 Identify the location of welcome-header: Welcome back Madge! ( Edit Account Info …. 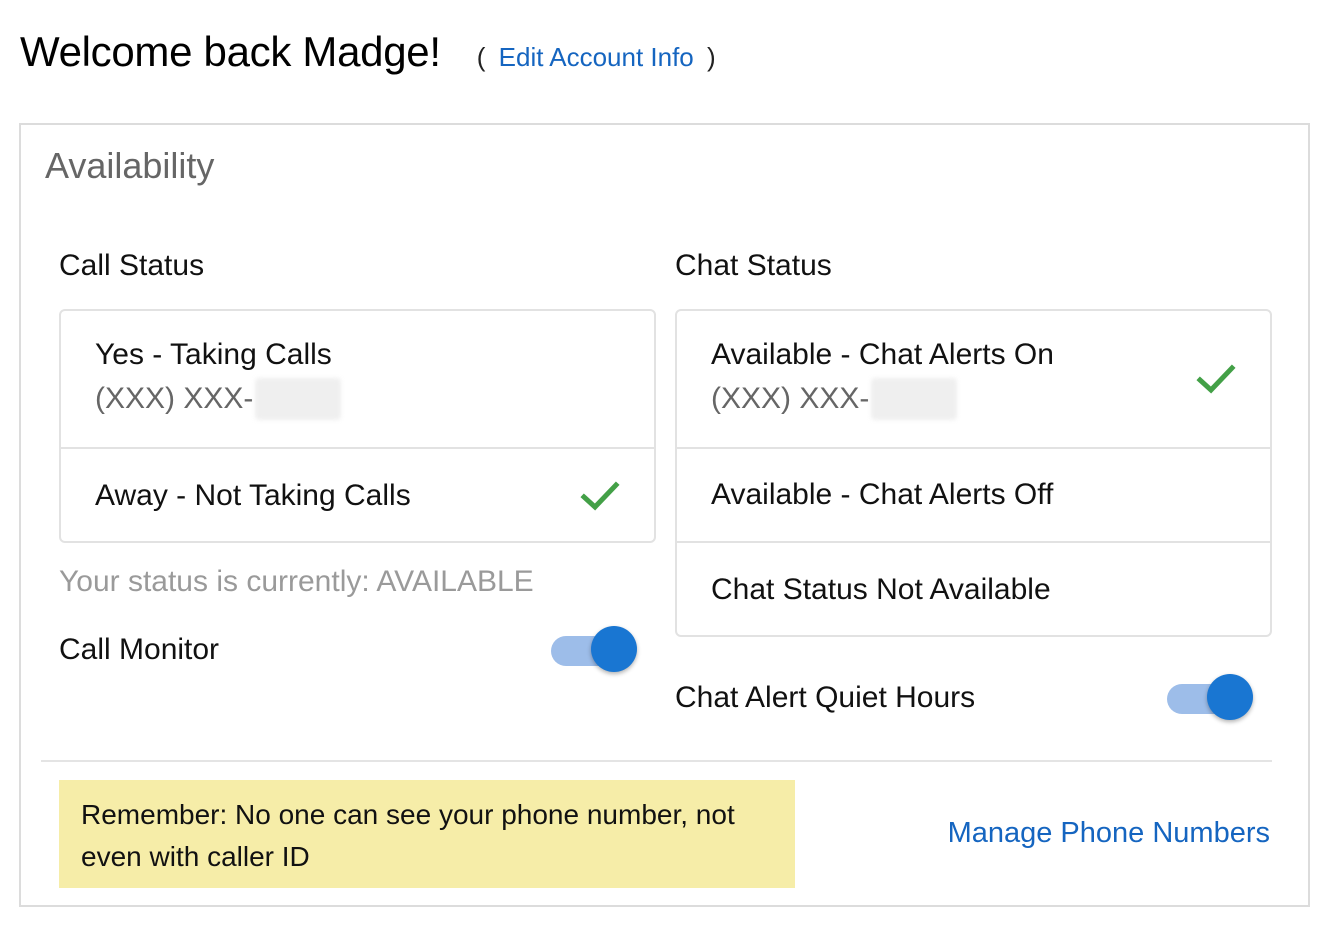
(368, 52).